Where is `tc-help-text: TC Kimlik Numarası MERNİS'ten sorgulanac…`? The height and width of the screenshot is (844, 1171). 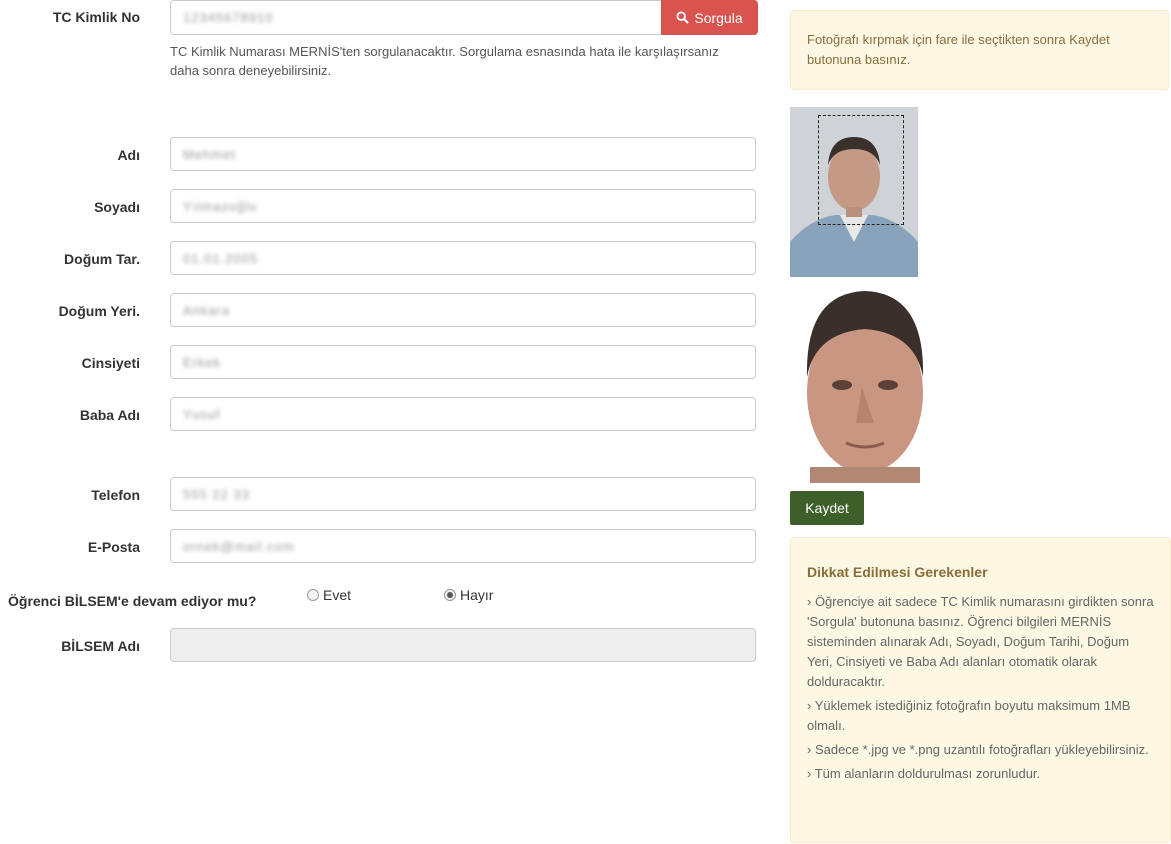
tc-help-text: TC Kimlik Numarası MERNİS'ten sorgulanac… is located at coordinates (444, 61).